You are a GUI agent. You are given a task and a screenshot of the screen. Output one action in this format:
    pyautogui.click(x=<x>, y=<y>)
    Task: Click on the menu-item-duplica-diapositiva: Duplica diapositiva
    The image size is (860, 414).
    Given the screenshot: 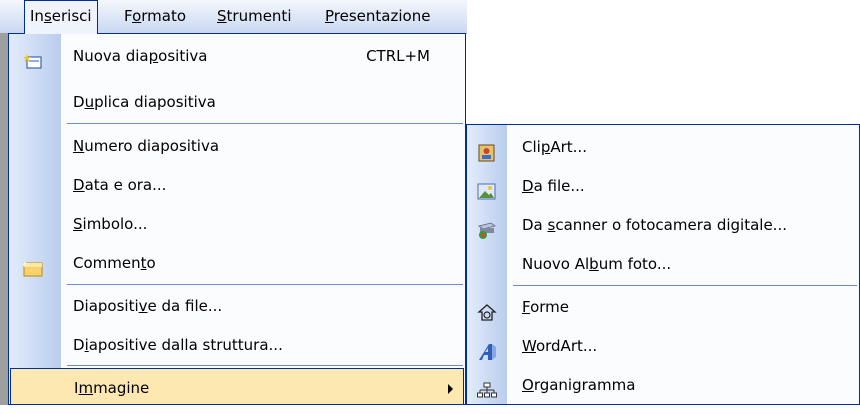 What is the action you would take?
    pyautogui.click(x=237, y=102)
    